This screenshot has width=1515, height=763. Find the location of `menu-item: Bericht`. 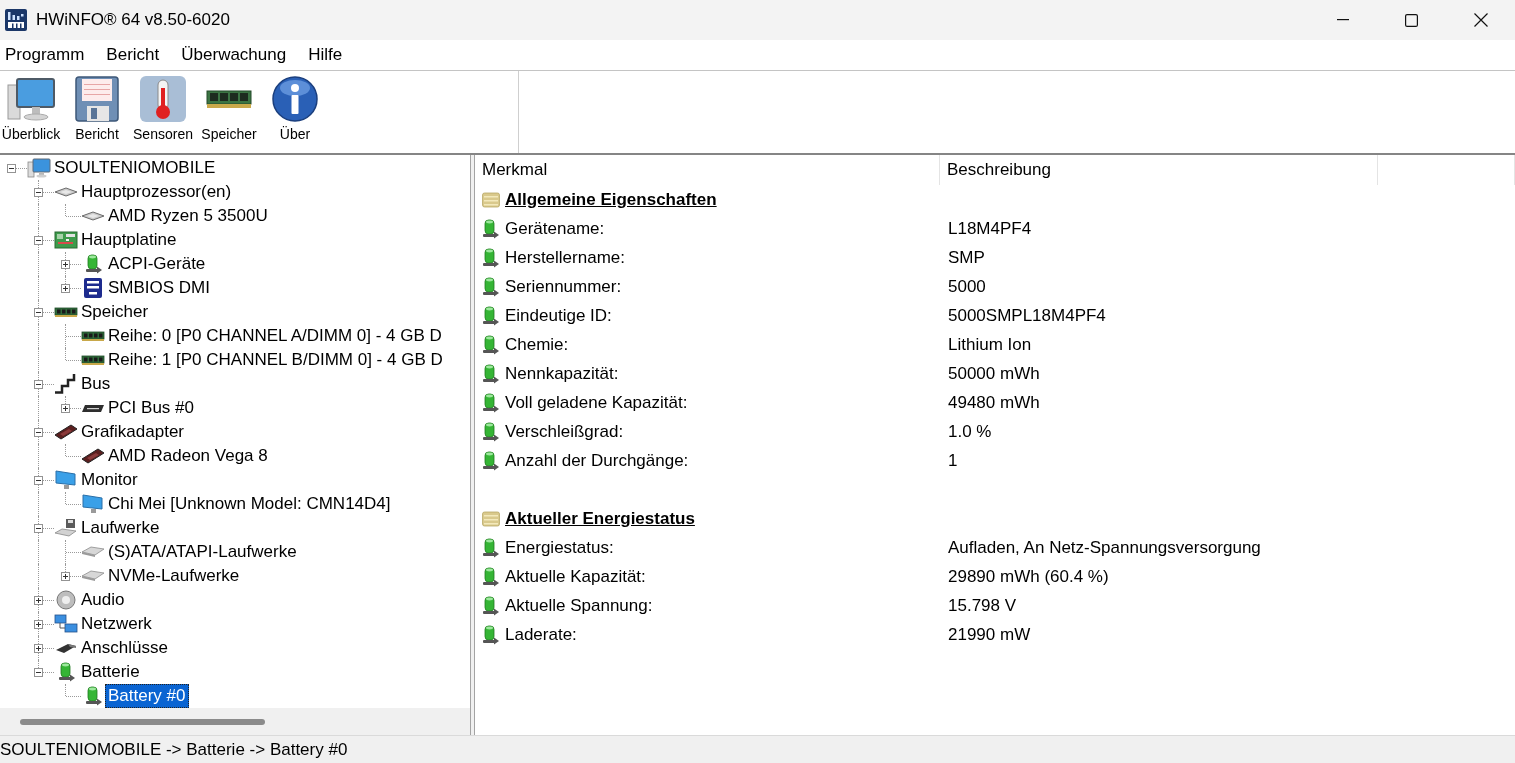

menu-item: Bericht is located at coordinates (133, 55).